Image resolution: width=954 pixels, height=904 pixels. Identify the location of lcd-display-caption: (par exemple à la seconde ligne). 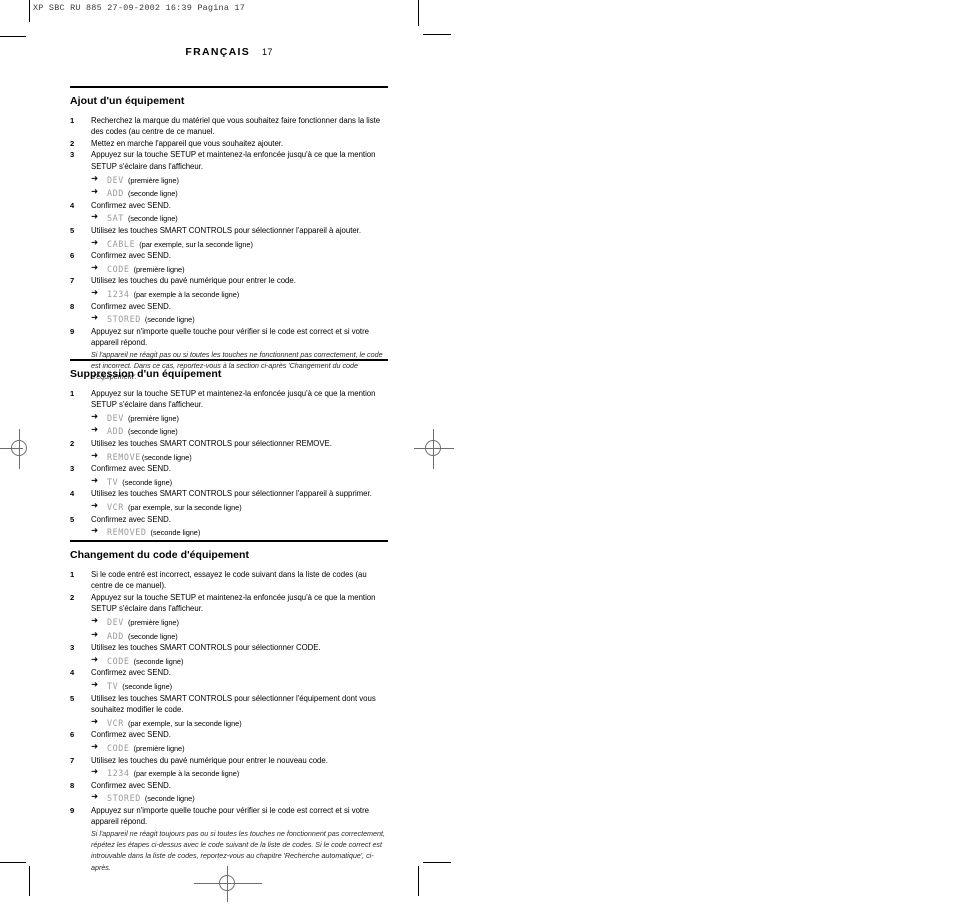
(186, 774).